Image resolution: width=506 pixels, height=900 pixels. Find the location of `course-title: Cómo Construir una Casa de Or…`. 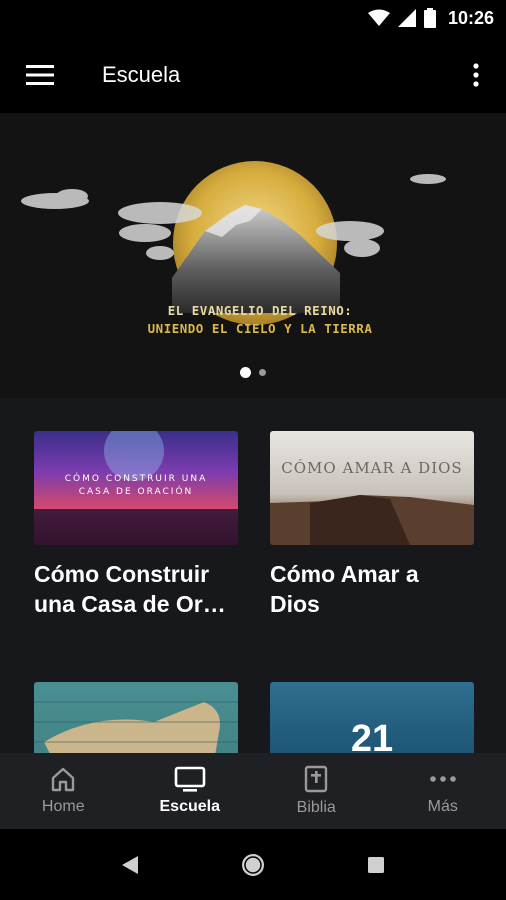

course-title: Cómo Construir una Casa de Or… is located at coordinates (130, 589).